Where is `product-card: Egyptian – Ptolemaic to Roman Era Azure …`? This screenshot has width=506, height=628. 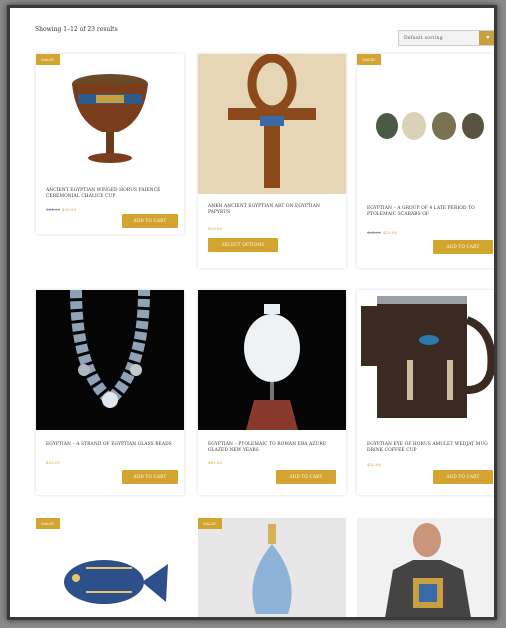
product-card: Egyptian – Ptolemaic to Roman Era Azure … is located at coordinates (272, 392).